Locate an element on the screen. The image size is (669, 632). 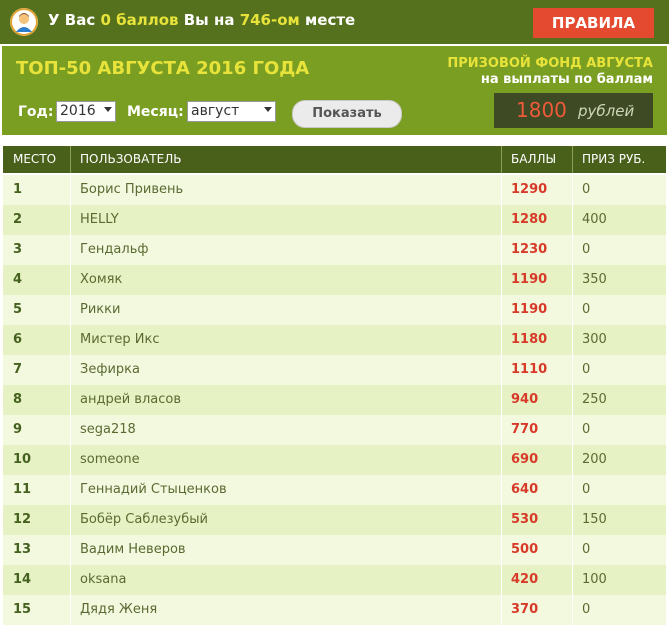
column-header-user: ПОЛЬЗОВАТЕЛЬ is located at coordinates (131, 159).